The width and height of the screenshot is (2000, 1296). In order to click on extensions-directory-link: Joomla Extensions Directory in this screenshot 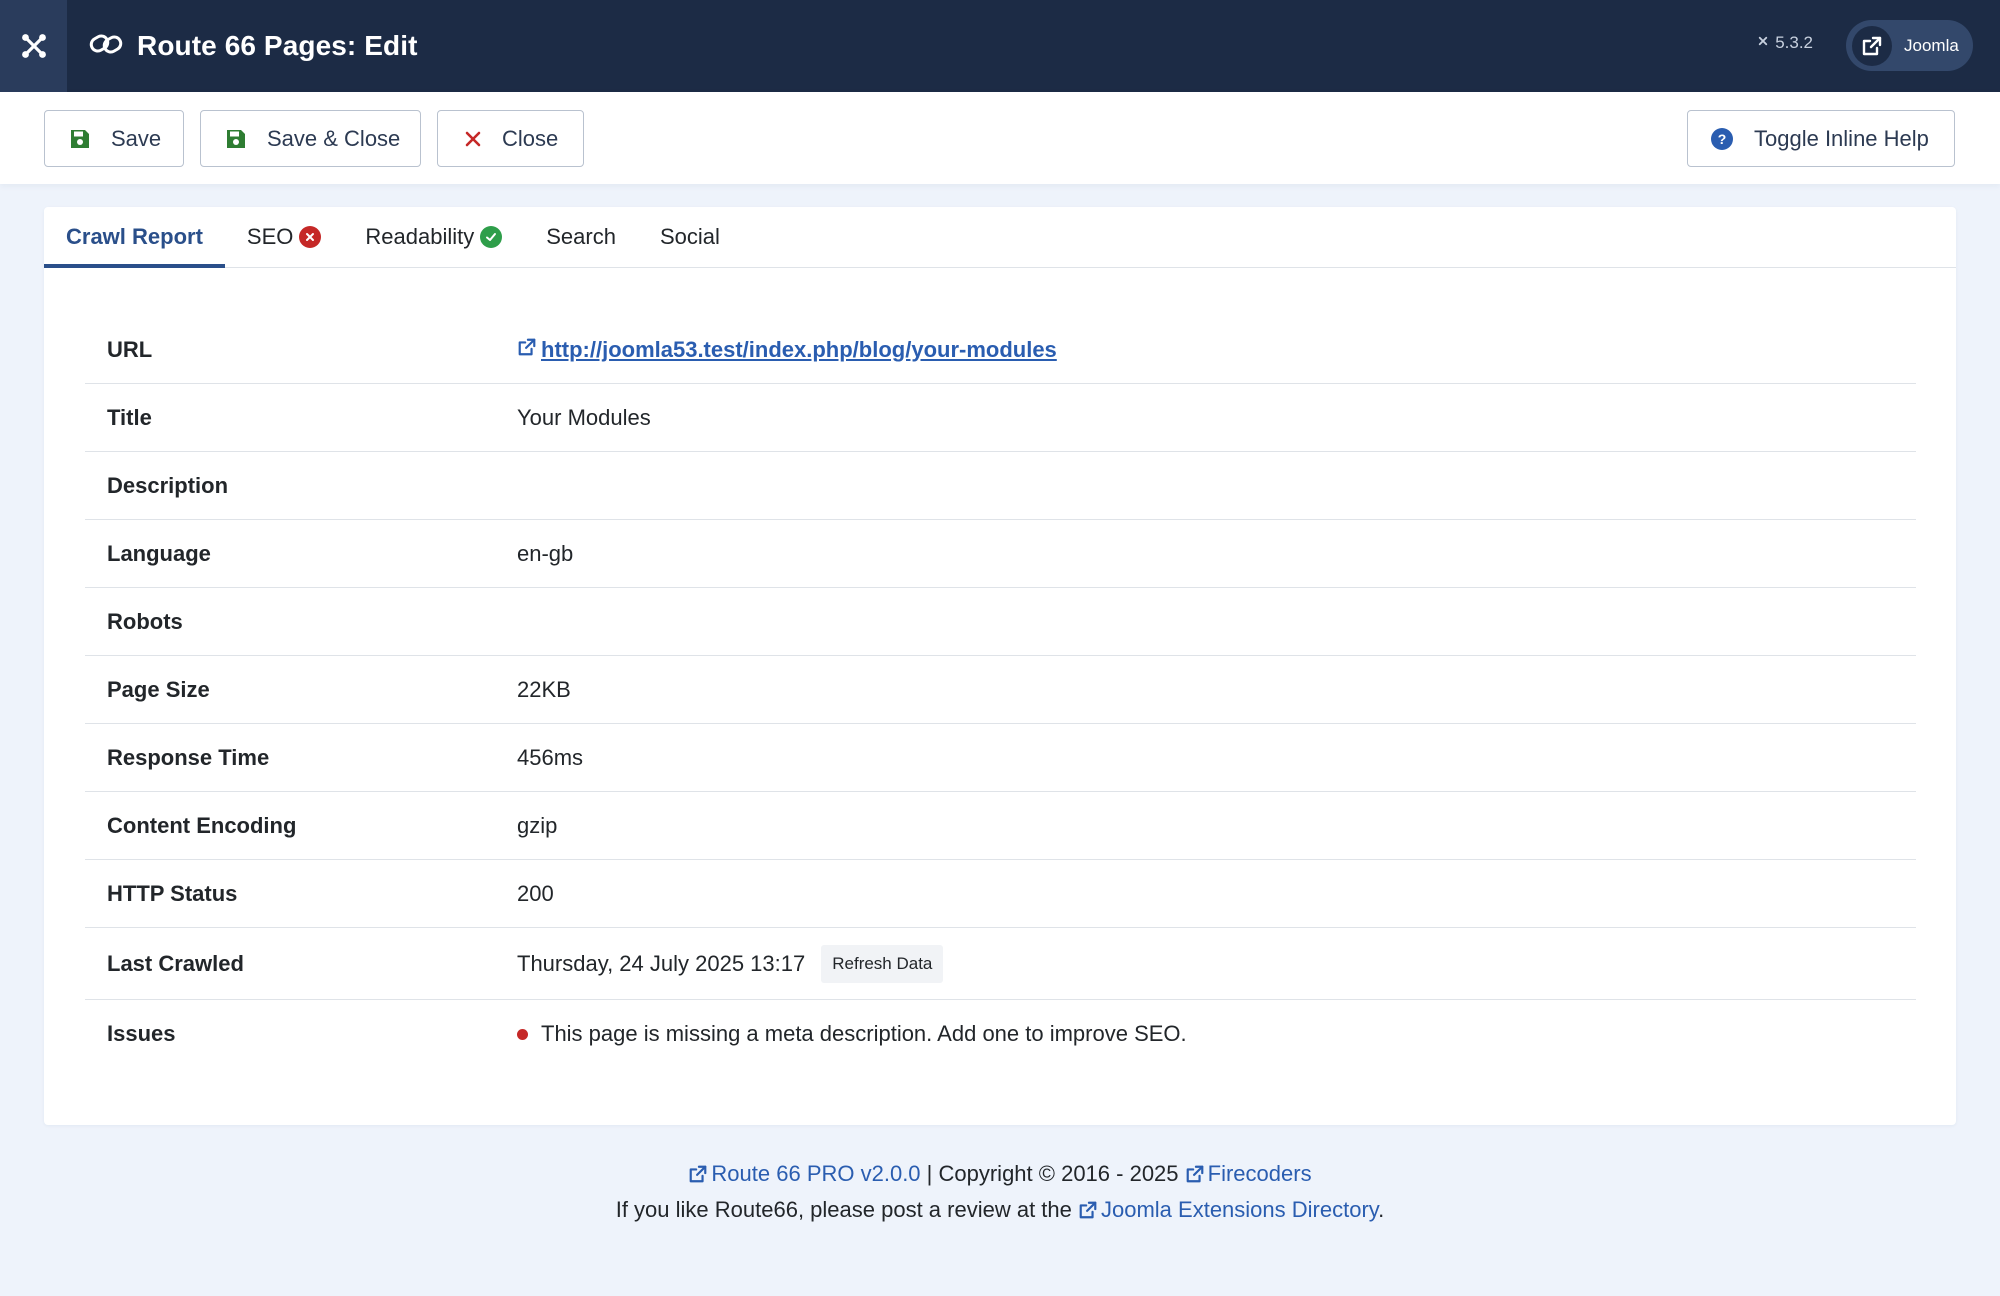, I will do `click(1239, 1209)`.